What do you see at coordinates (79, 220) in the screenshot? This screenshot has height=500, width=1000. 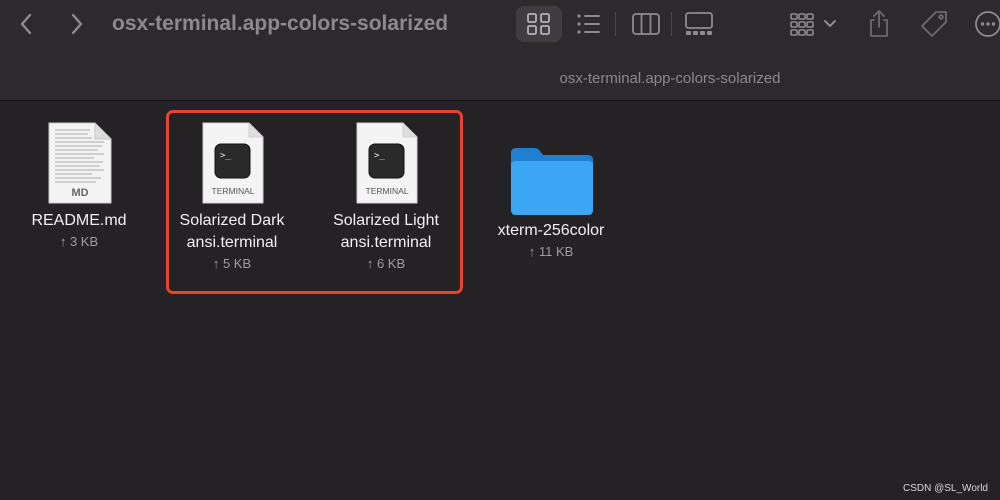 I see `file-name: README.md` at bounding box center [79, 220].